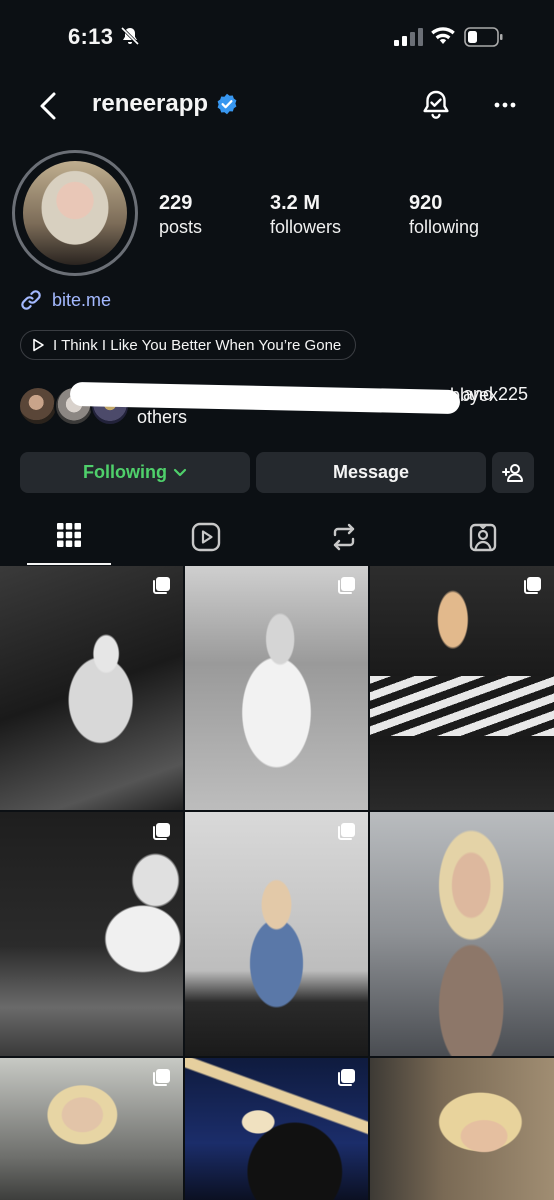  I want to click on tab-posts, so click(69, 540).